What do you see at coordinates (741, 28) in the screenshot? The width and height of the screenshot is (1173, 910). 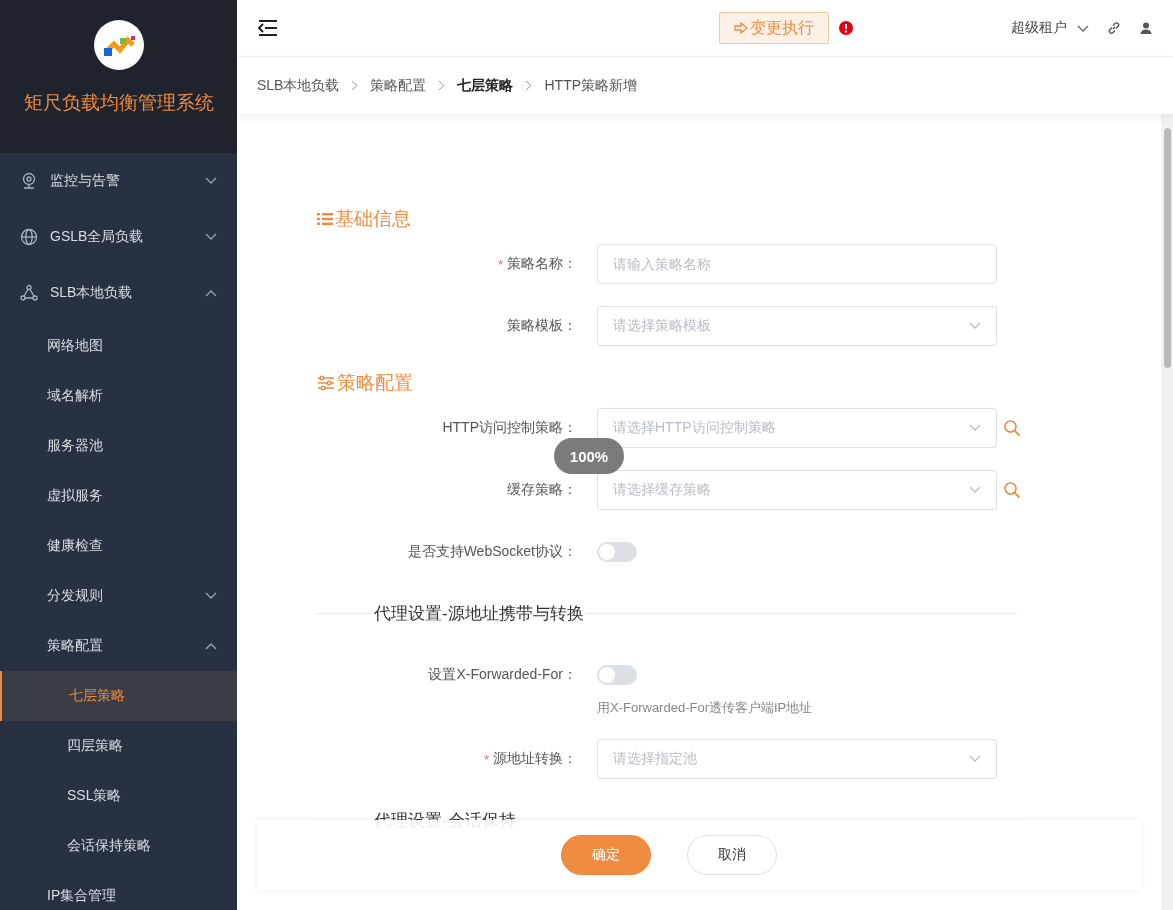 I see `arrow-right-icon` at bounding box center [741, 28].